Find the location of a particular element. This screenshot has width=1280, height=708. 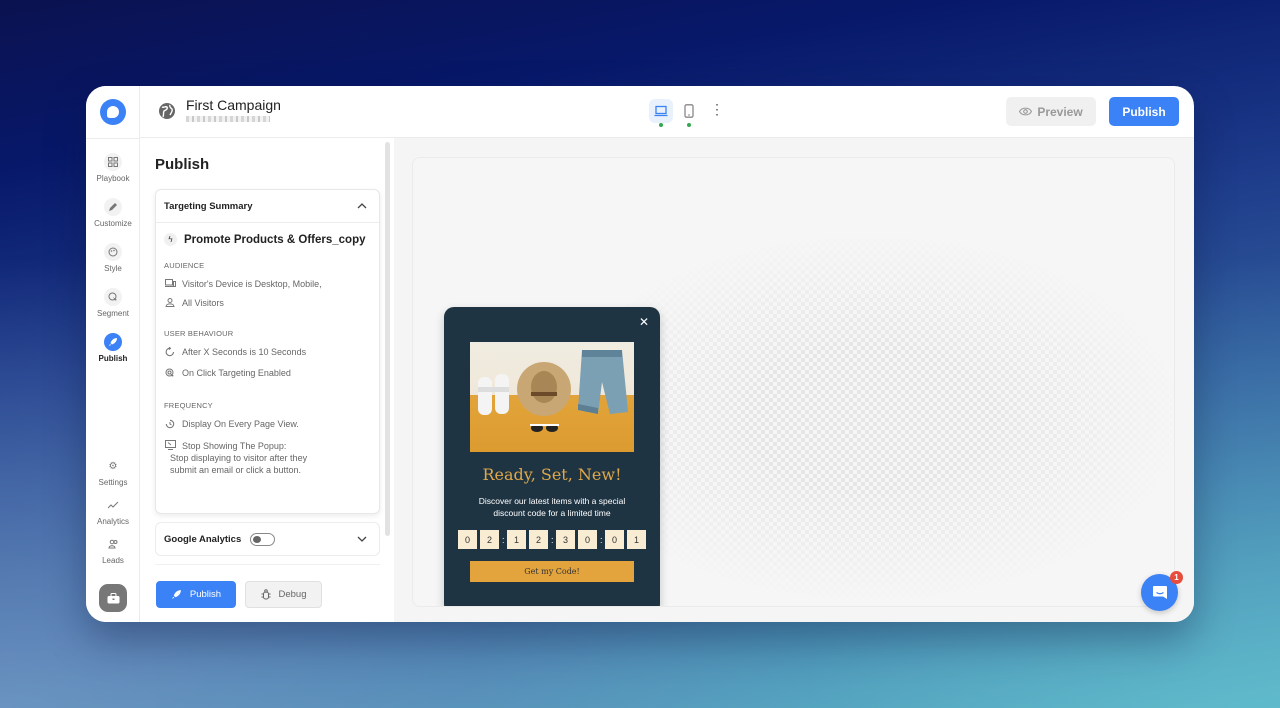

frequency-row: Display On Every Page View. is located at coordinates (267, 425).